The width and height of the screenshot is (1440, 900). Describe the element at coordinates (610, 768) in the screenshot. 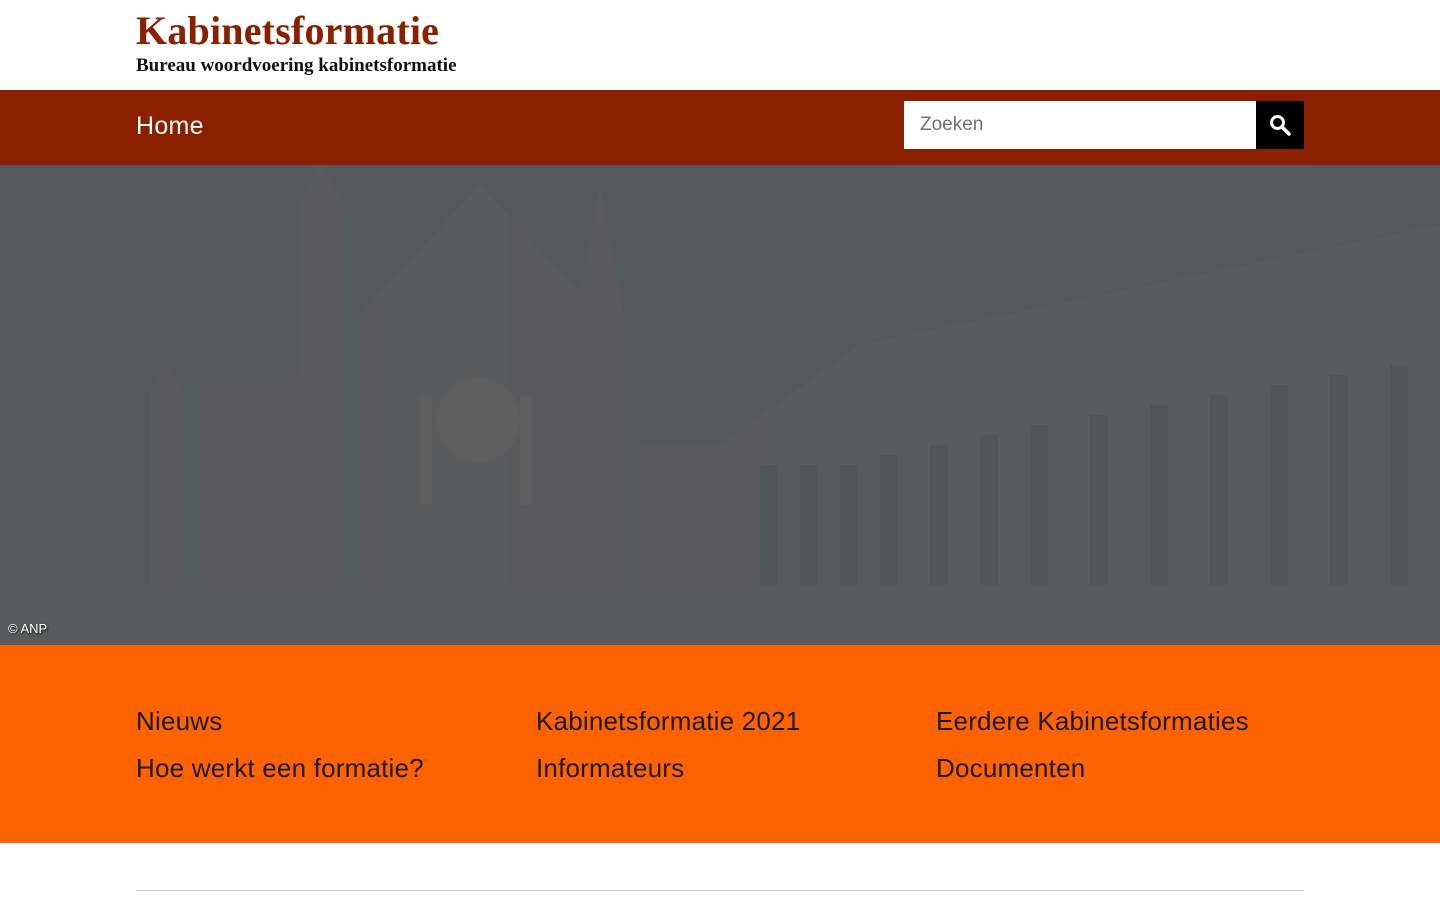

I see `link-informateurs: Informateurs` at that location.